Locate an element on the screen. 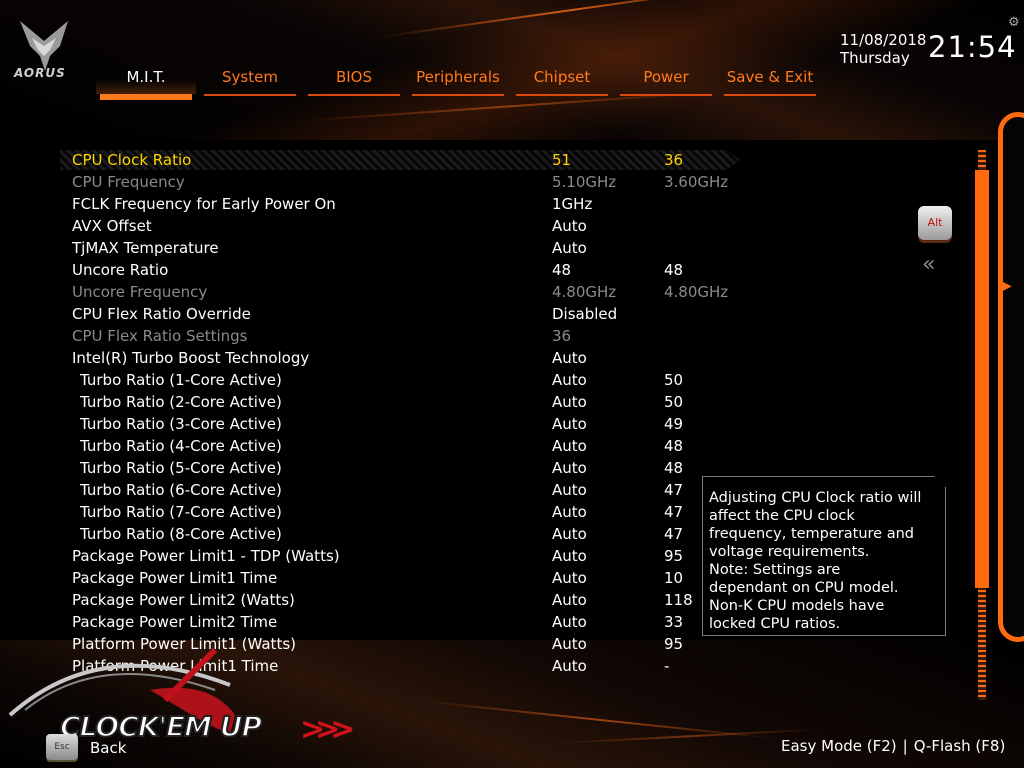 The width and height of the screenshot is (1024, 768). help-line: Non-K CPU models have is located at coordinates (797, 606).